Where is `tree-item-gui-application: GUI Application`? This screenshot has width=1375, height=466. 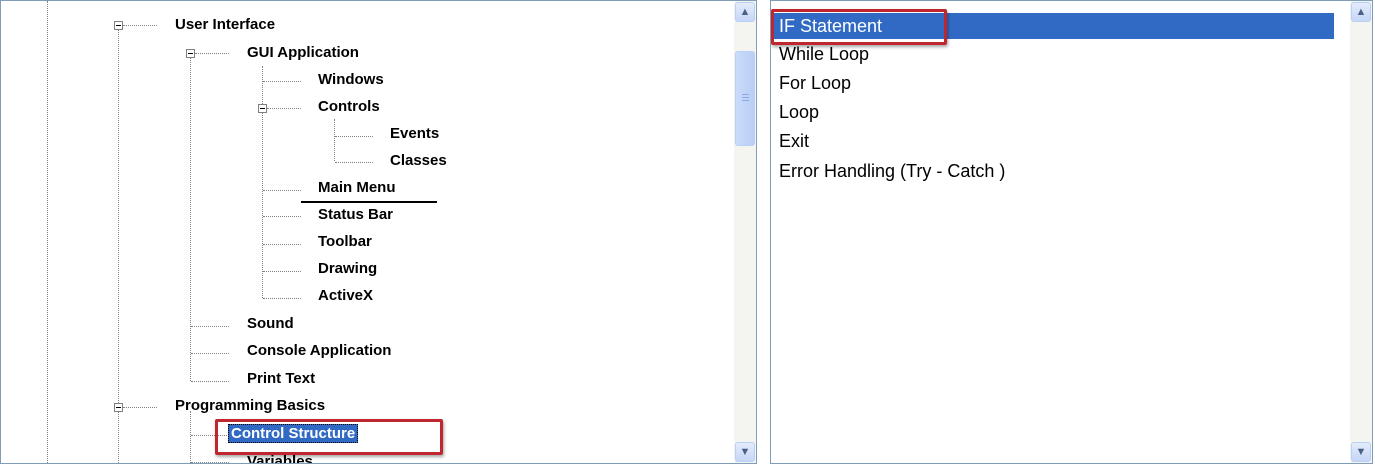
tree-item-gui-application: GUI Application is located at coordinates (303, 53).